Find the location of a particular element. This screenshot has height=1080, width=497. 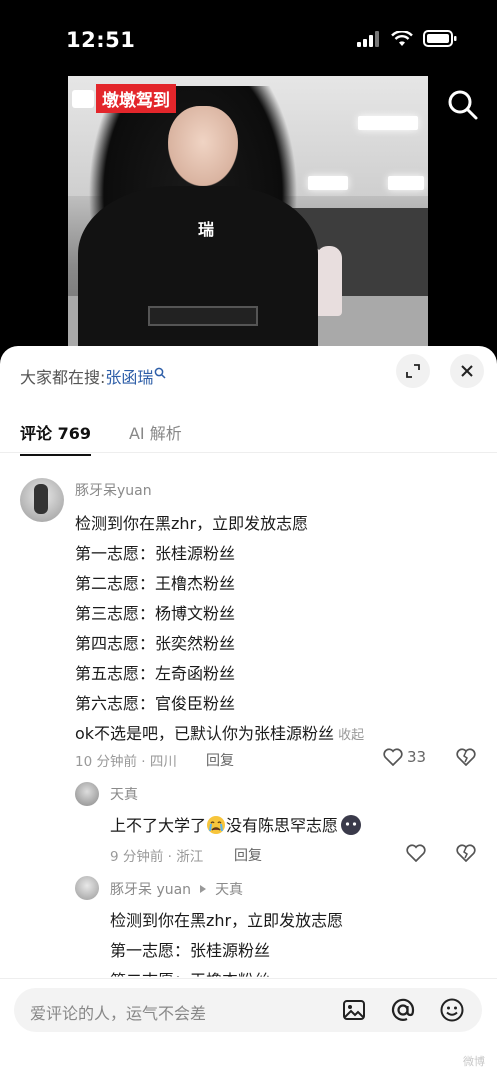

close-icon is located at coordinates (467, 371).